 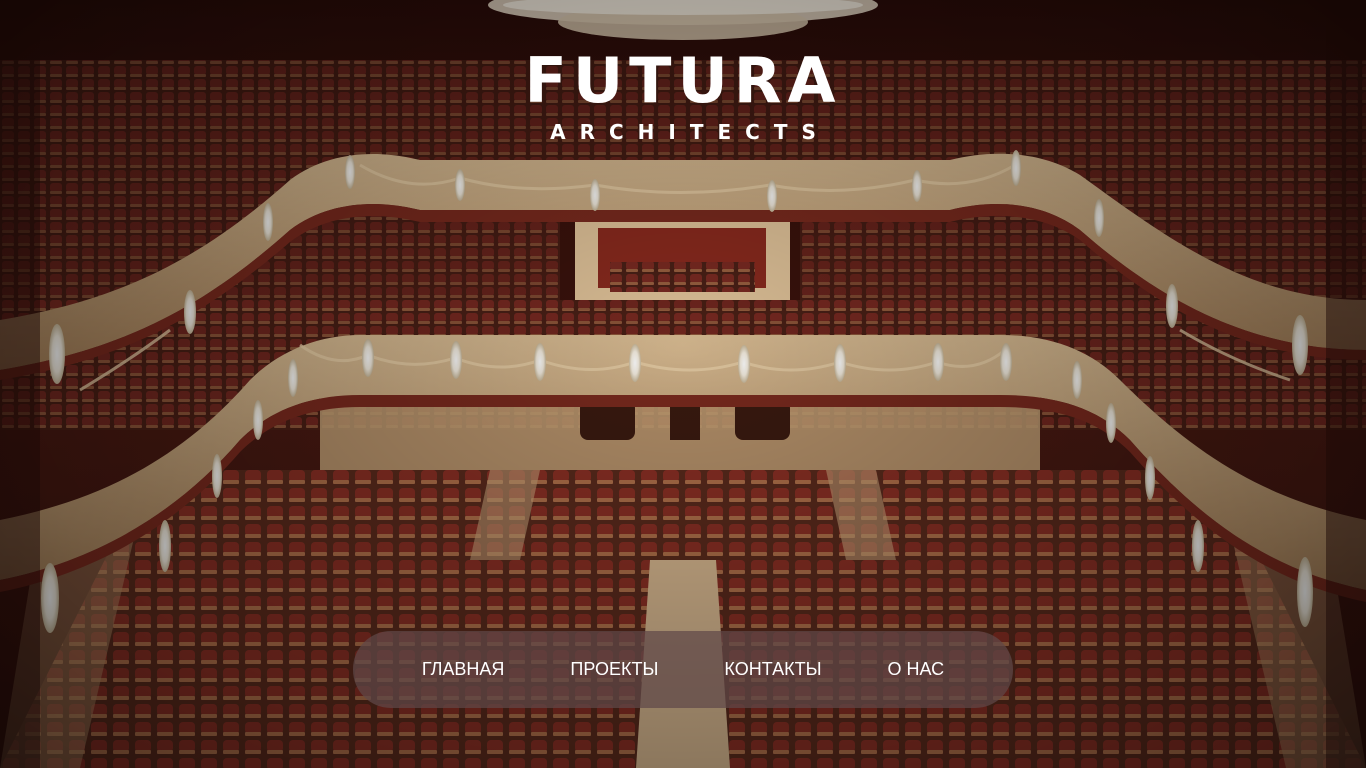 I want to click on logo-subtitle: ARCHITECTS, so click(x=690, y=132).